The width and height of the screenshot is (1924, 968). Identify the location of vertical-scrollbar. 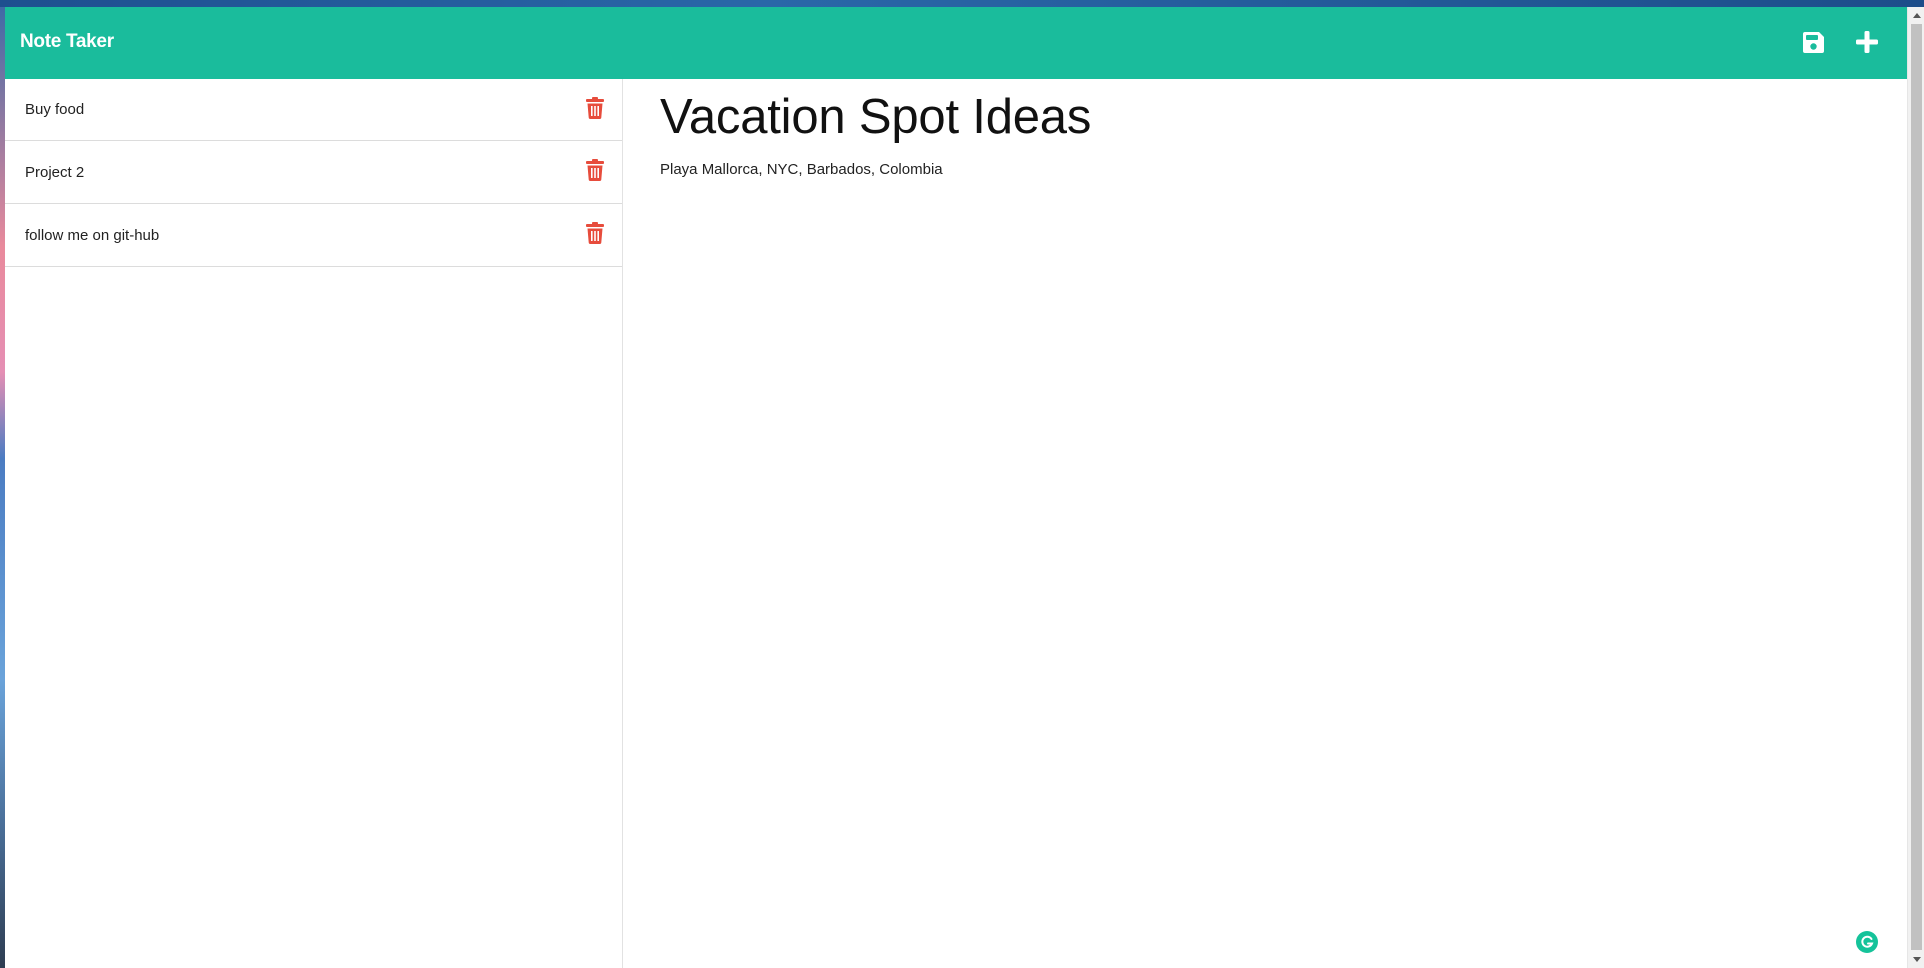
(1915, 487).